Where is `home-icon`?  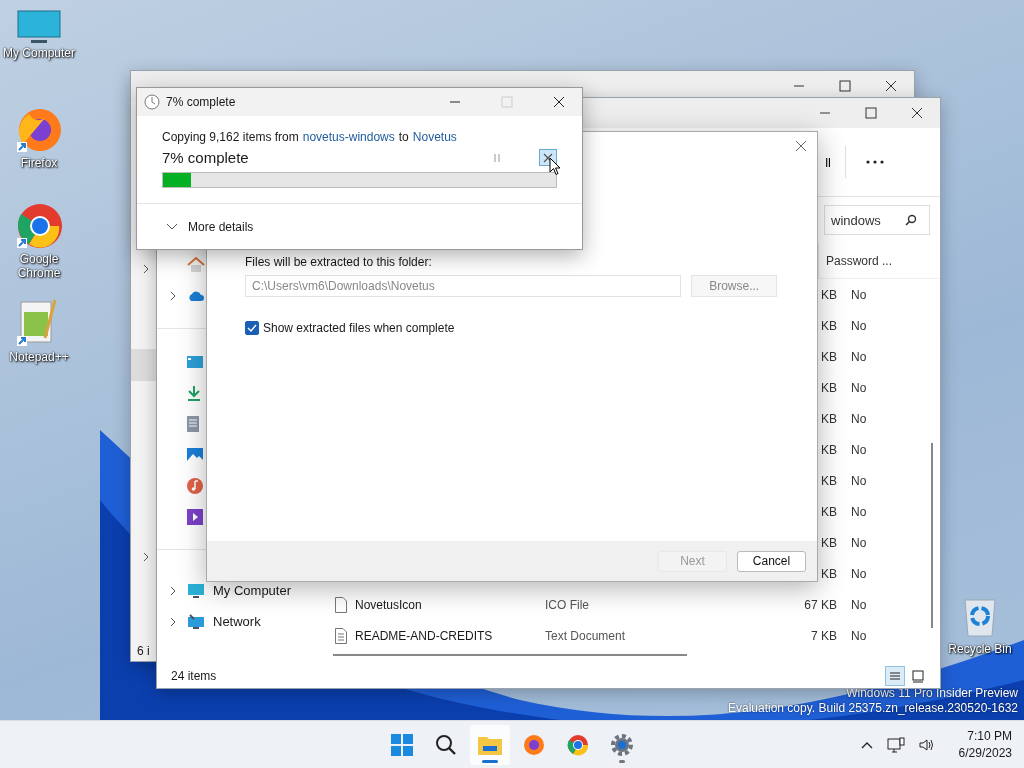 home-icon is located at coordinates (196, 264).